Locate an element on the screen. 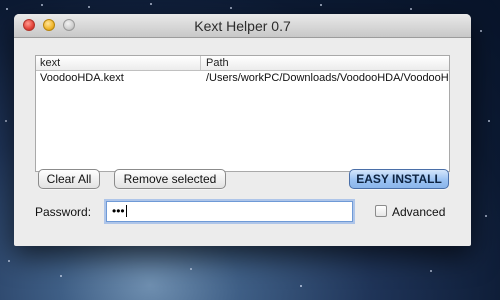  kext-name-cell: VoodooHDA.kext is located at coordinates (82, 78).